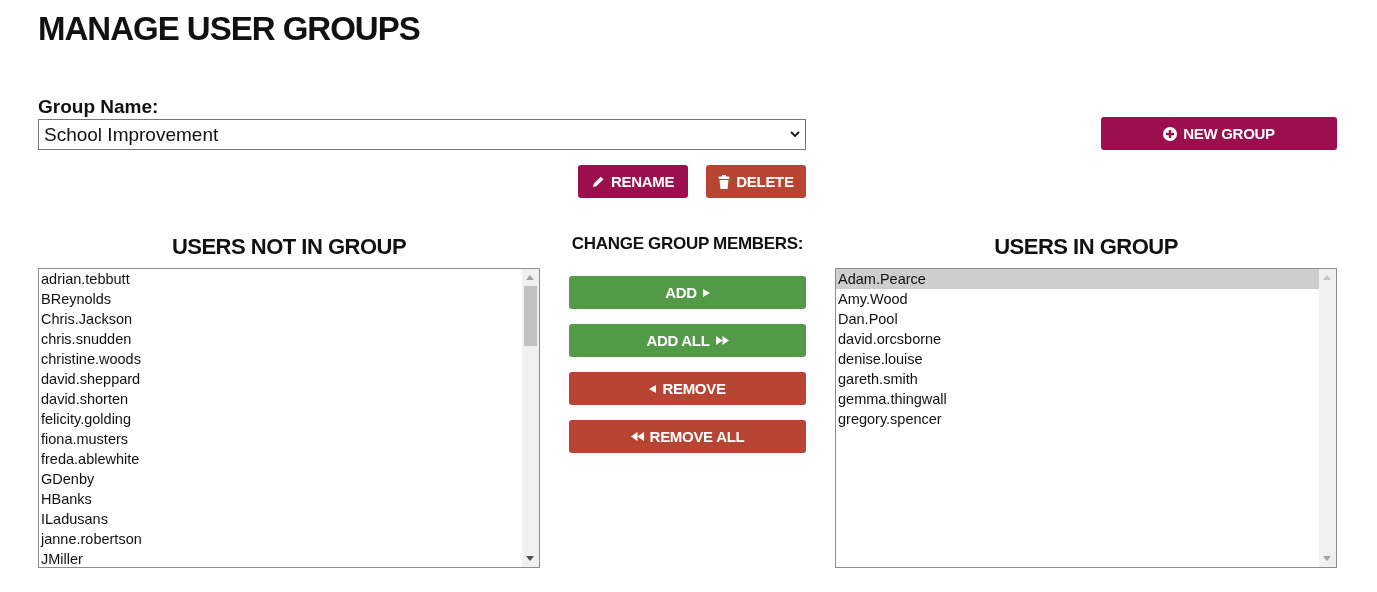 This screenshot has width=1377, height=592. What do you see at coordinates (280, 399) in the screenshot?
I see `list-item: david.shorten` at bounding box center [280, 399].